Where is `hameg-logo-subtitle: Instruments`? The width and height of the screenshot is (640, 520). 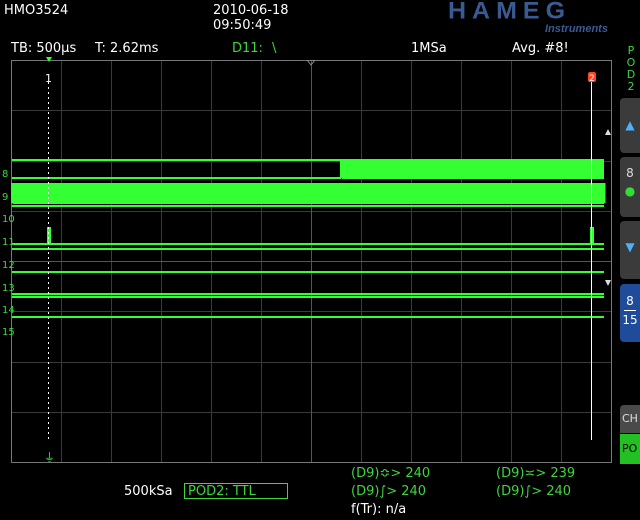
hameg-logo-subtitle: Instruments is located at coordinates (576, 29).